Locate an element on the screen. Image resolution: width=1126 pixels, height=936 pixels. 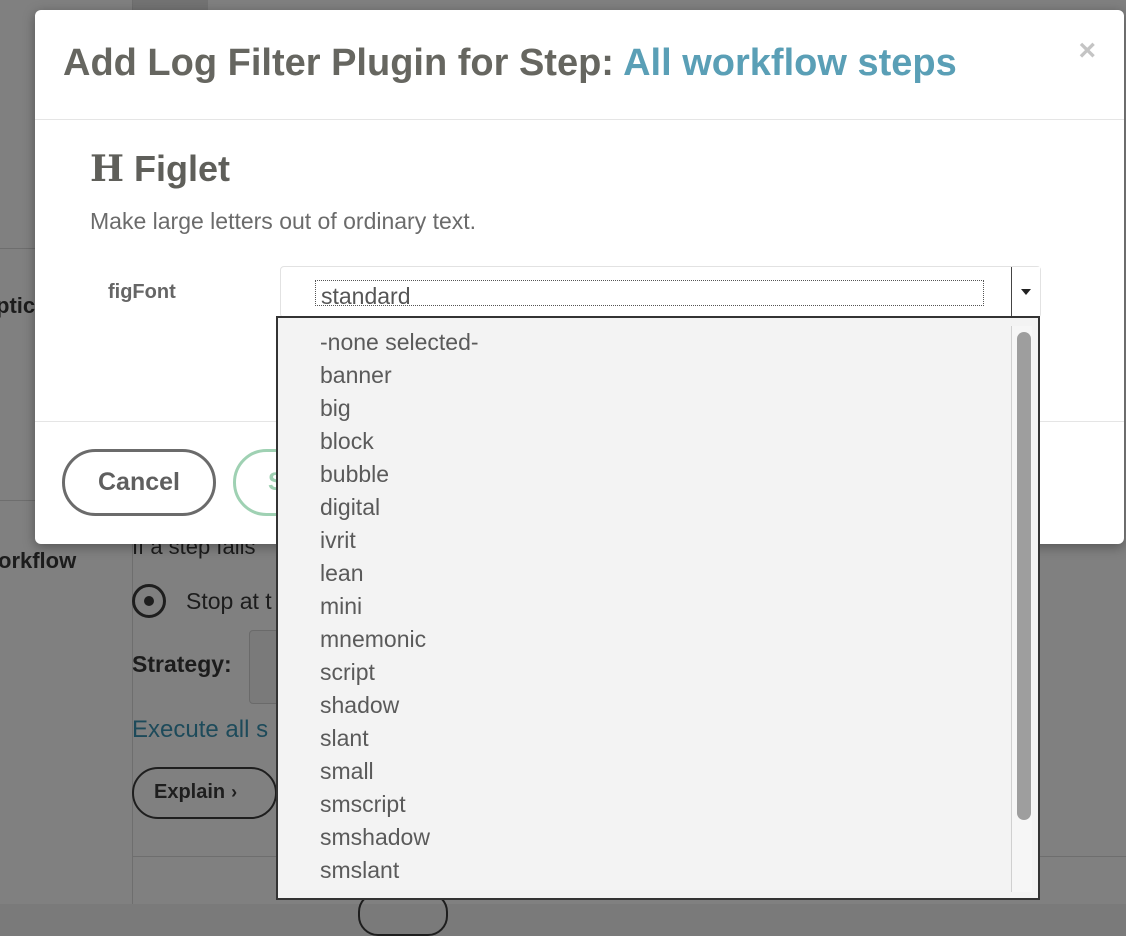
execute-all-link: Execute all s is located at coordinates (200, 730).